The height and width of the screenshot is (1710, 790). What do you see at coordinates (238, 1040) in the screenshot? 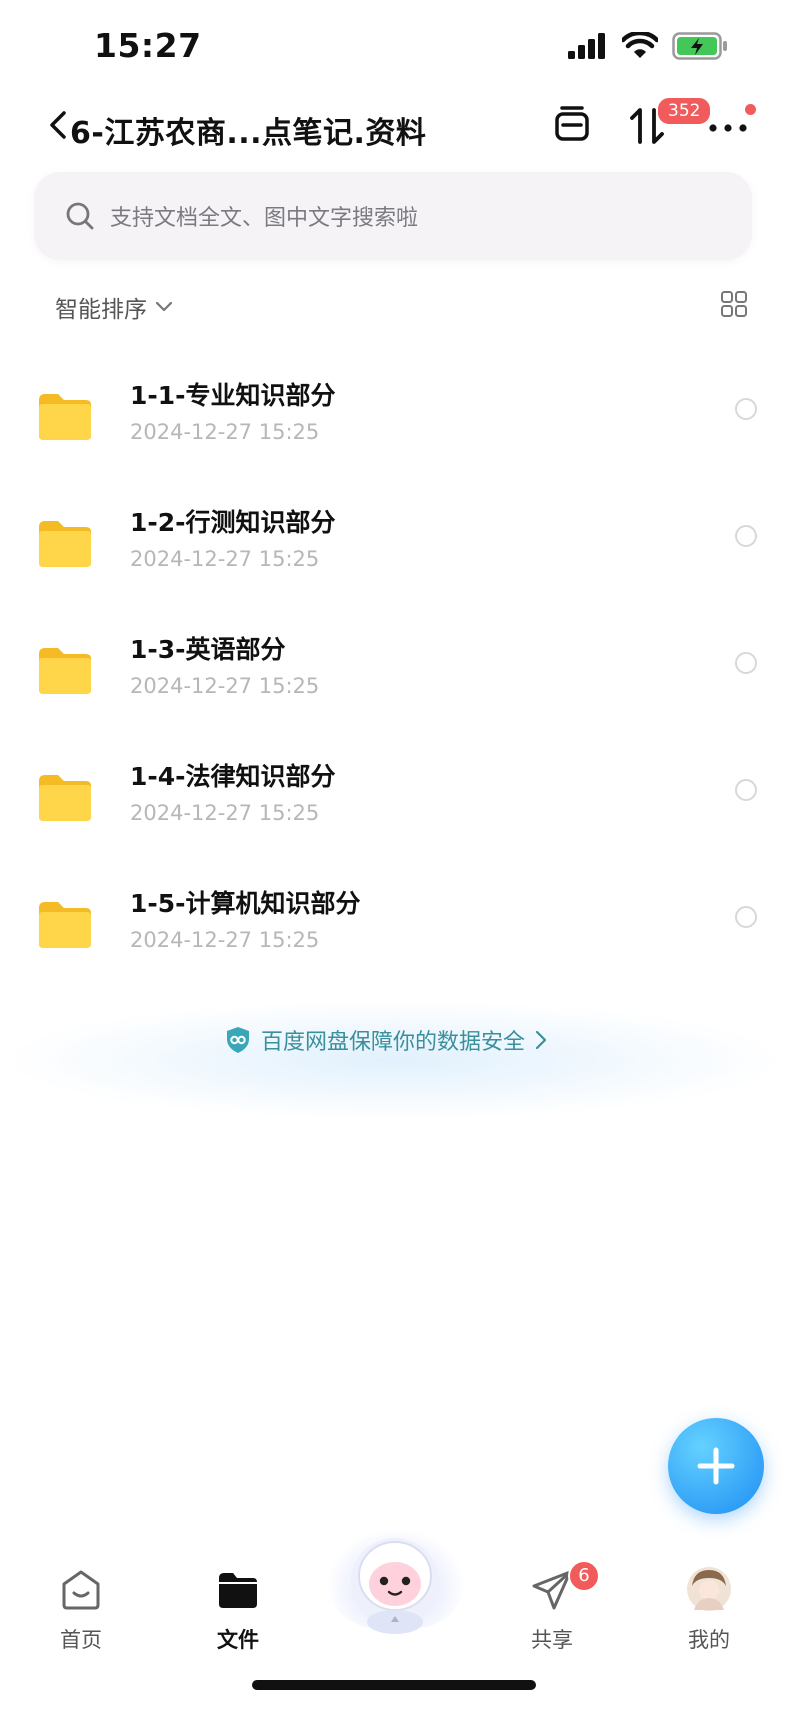
I see `shield-icon` at bounding box center [238, 1040].